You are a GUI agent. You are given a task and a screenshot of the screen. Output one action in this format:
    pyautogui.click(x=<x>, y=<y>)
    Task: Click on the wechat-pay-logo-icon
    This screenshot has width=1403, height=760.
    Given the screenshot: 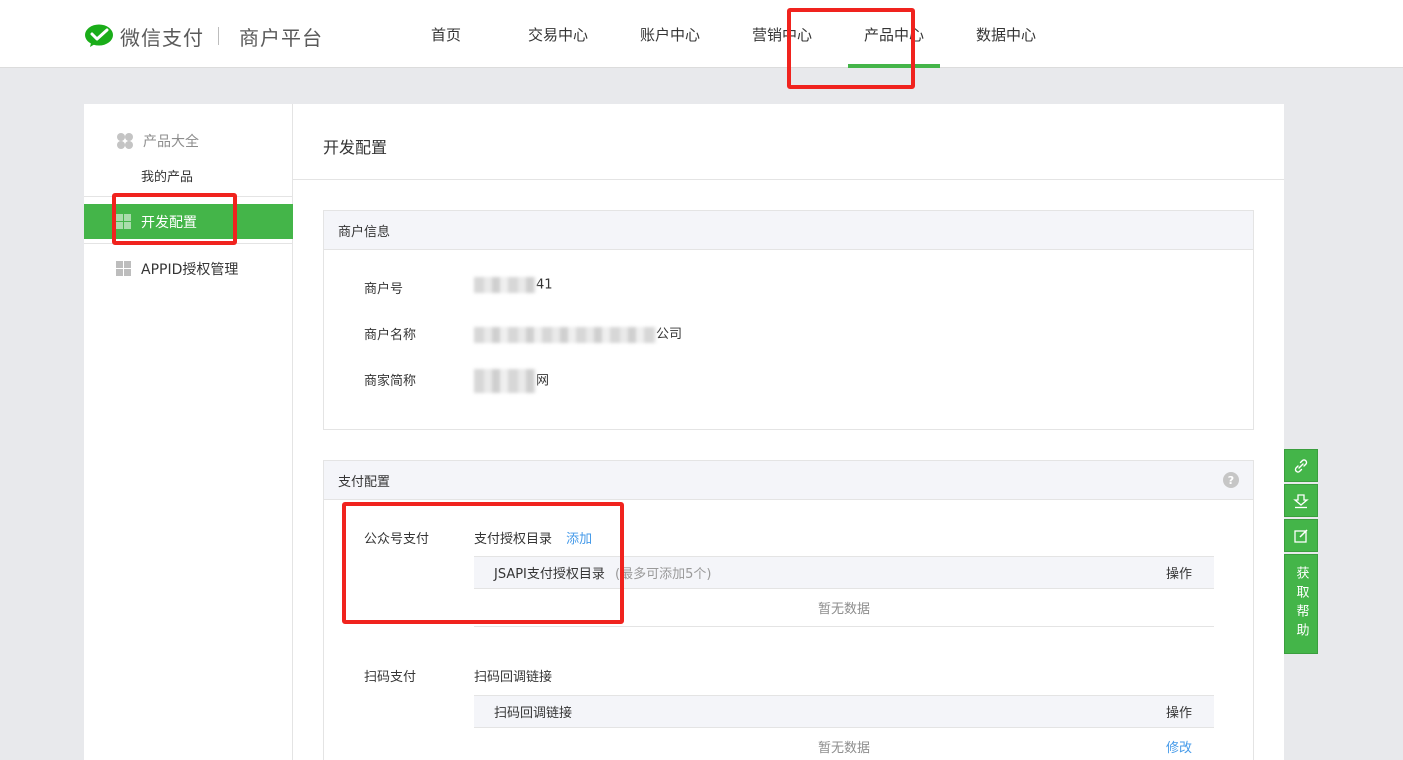 What is the action you would take?
    pyautogui.click(x=99, y=35)
    